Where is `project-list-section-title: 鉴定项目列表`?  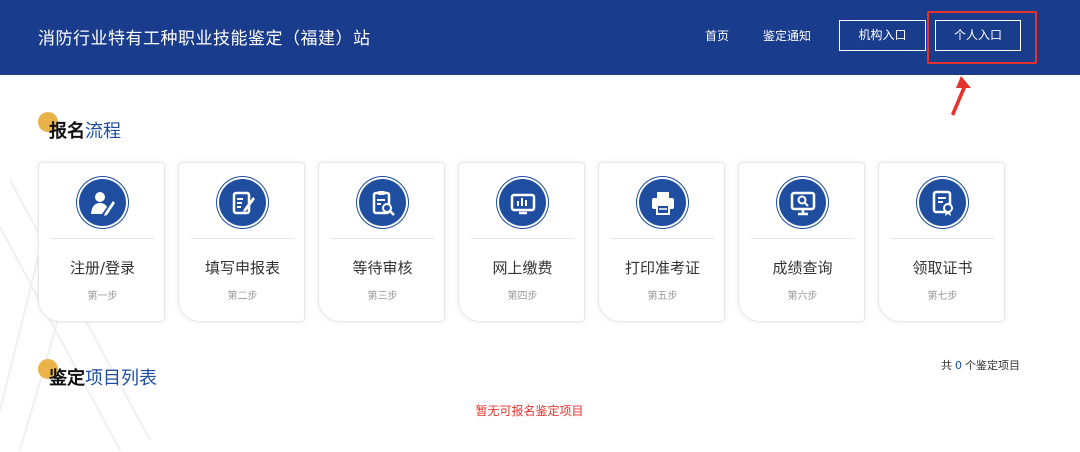
project-list-section-title: 鉴定项目列表 is located at coordinates (97, 374).